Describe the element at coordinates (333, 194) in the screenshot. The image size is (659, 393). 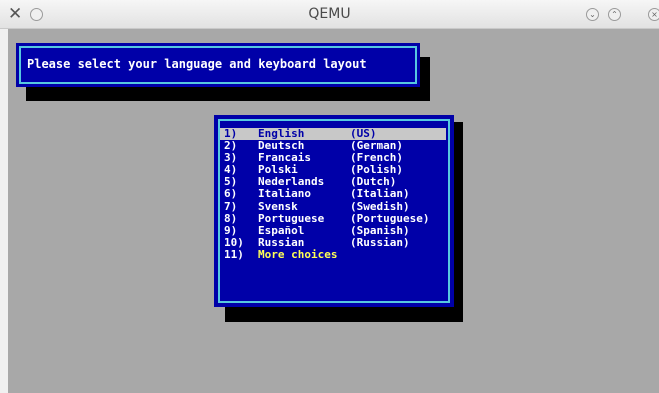
I see `menu-item: 6) Italiano (Italian)` at that location.